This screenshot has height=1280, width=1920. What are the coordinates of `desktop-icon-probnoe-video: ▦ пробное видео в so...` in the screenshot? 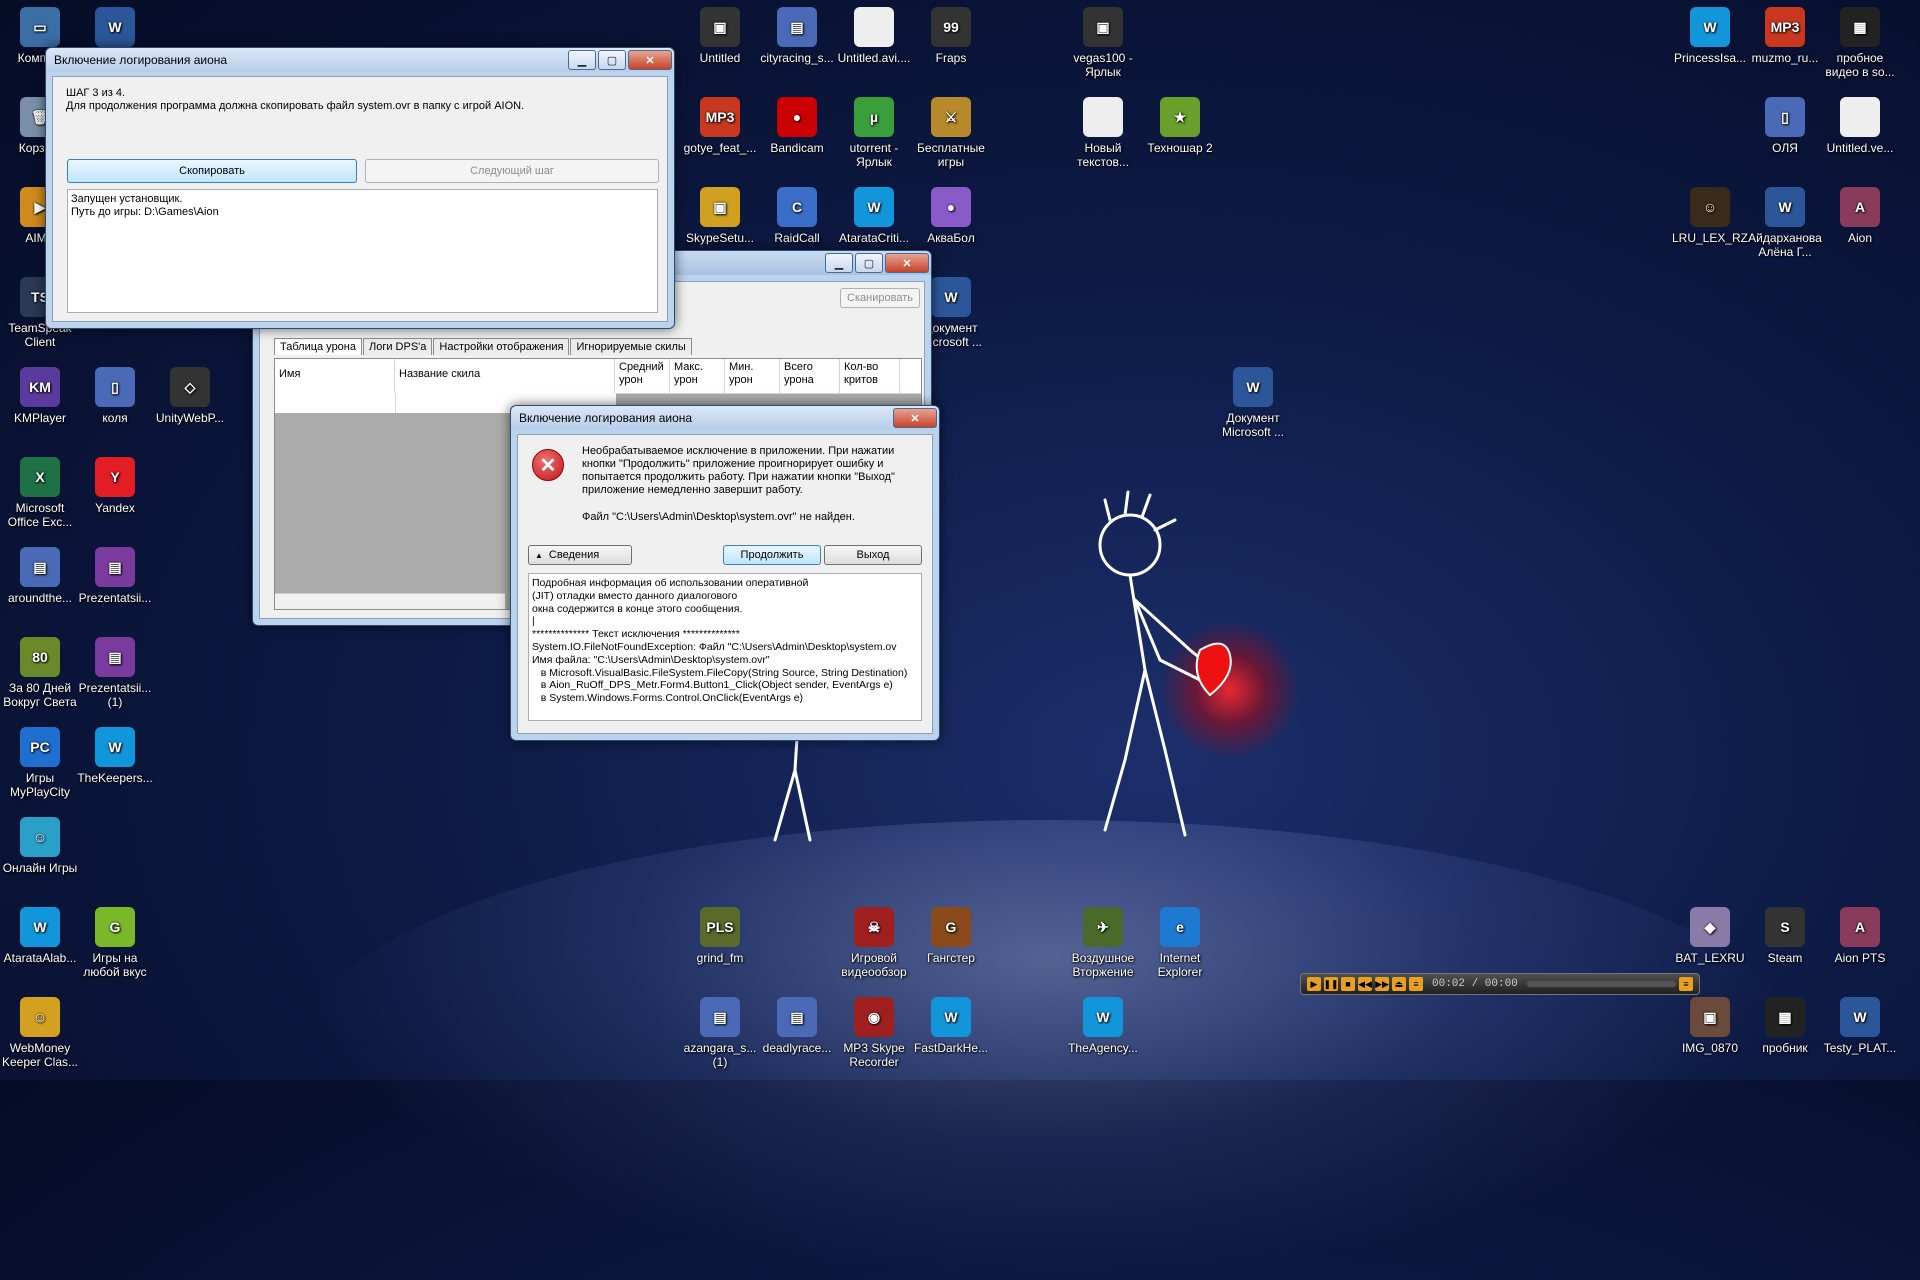 It's located at (1860, 42).